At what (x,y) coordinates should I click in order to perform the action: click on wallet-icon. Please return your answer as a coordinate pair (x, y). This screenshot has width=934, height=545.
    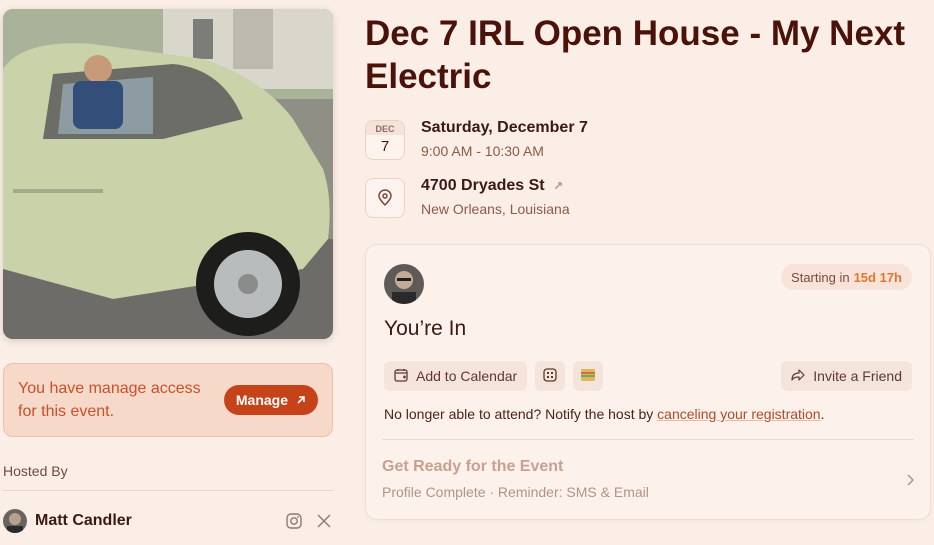
    Looking at the image, I should click on (588, 376).